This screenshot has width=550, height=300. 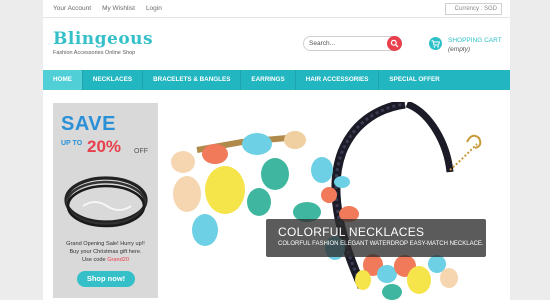 I want to click on promo-up-to-text: UP TO, so click(x=72, y=143).